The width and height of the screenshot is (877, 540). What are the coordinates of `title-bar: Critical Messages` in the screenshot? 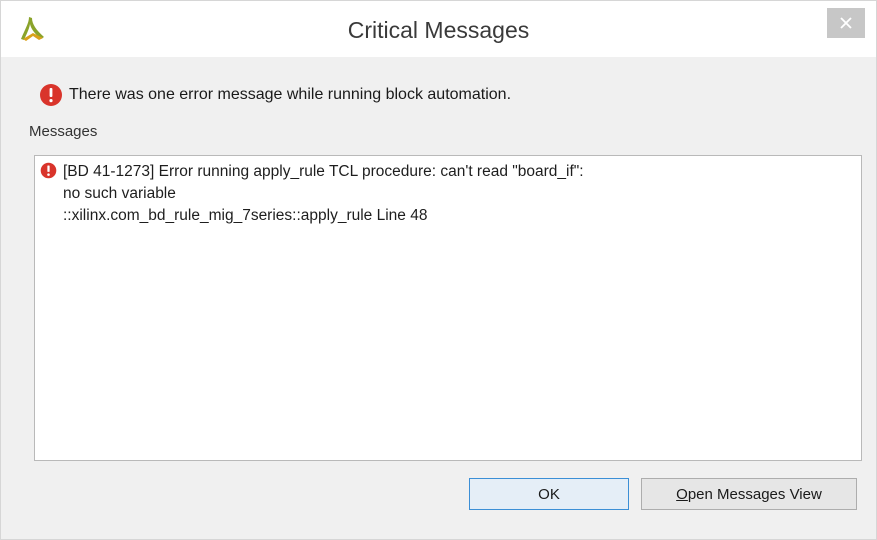 It's located at (438, 29).